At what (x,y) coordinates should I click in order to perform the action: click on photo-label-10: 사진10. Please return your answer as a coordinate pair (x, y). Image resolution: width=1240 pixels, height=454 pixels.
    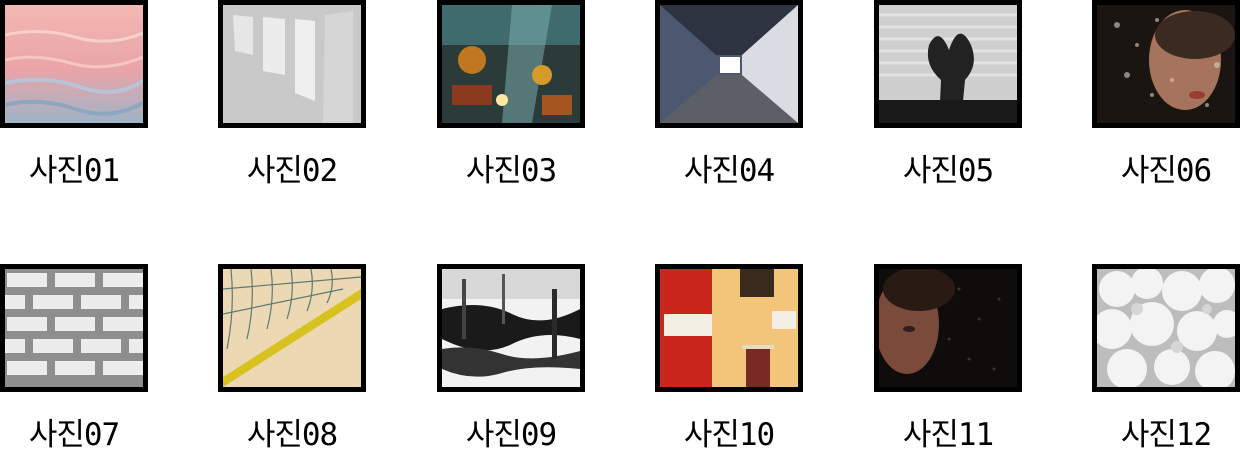
    Looking at the image, I should click on (729, 435).